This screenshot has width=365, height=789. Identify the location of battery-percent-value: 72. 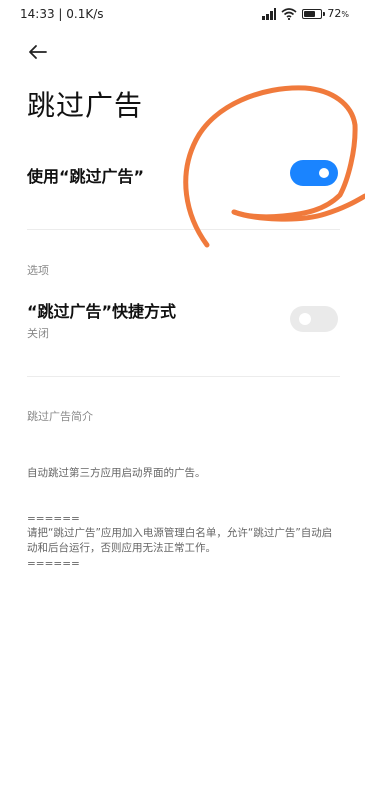
(334, 13).